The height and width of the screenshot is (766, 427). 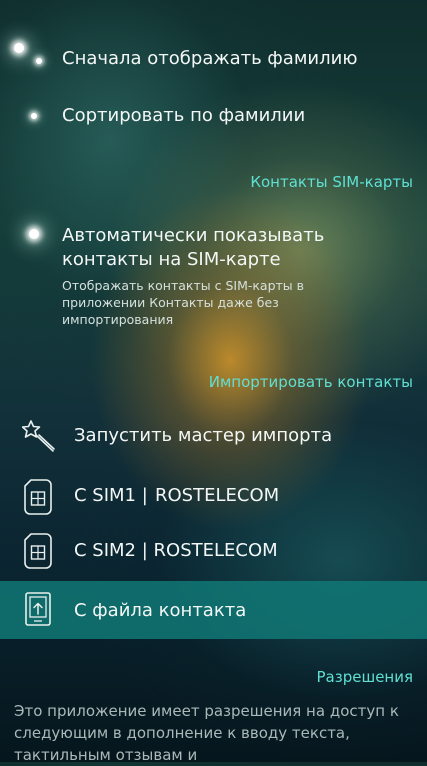 What do you see at coordinates (38, 438) in the screenshot?
I see `magic-wand-icon` at bounding box center [38, 438].